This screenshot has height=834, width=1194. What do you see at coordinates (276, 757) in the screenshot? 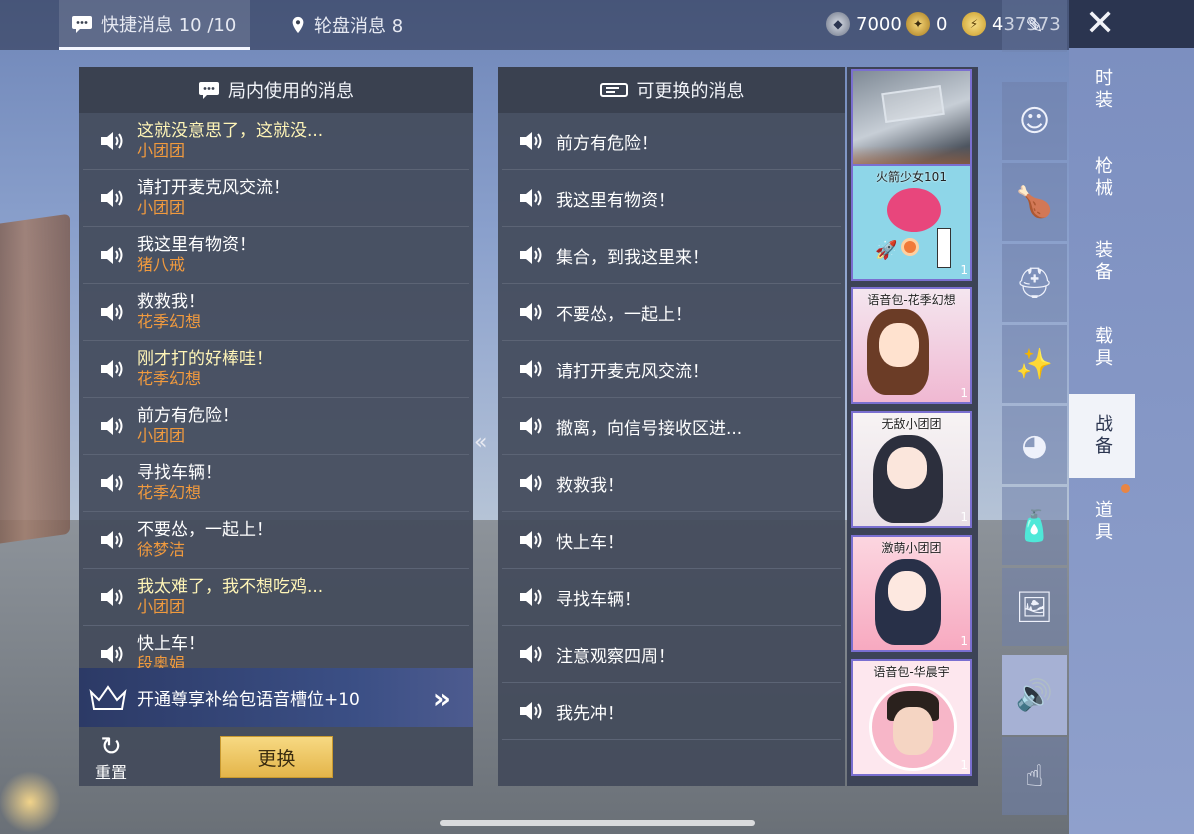
I see `swap-button: 更换` at bounding box center [276, 757].